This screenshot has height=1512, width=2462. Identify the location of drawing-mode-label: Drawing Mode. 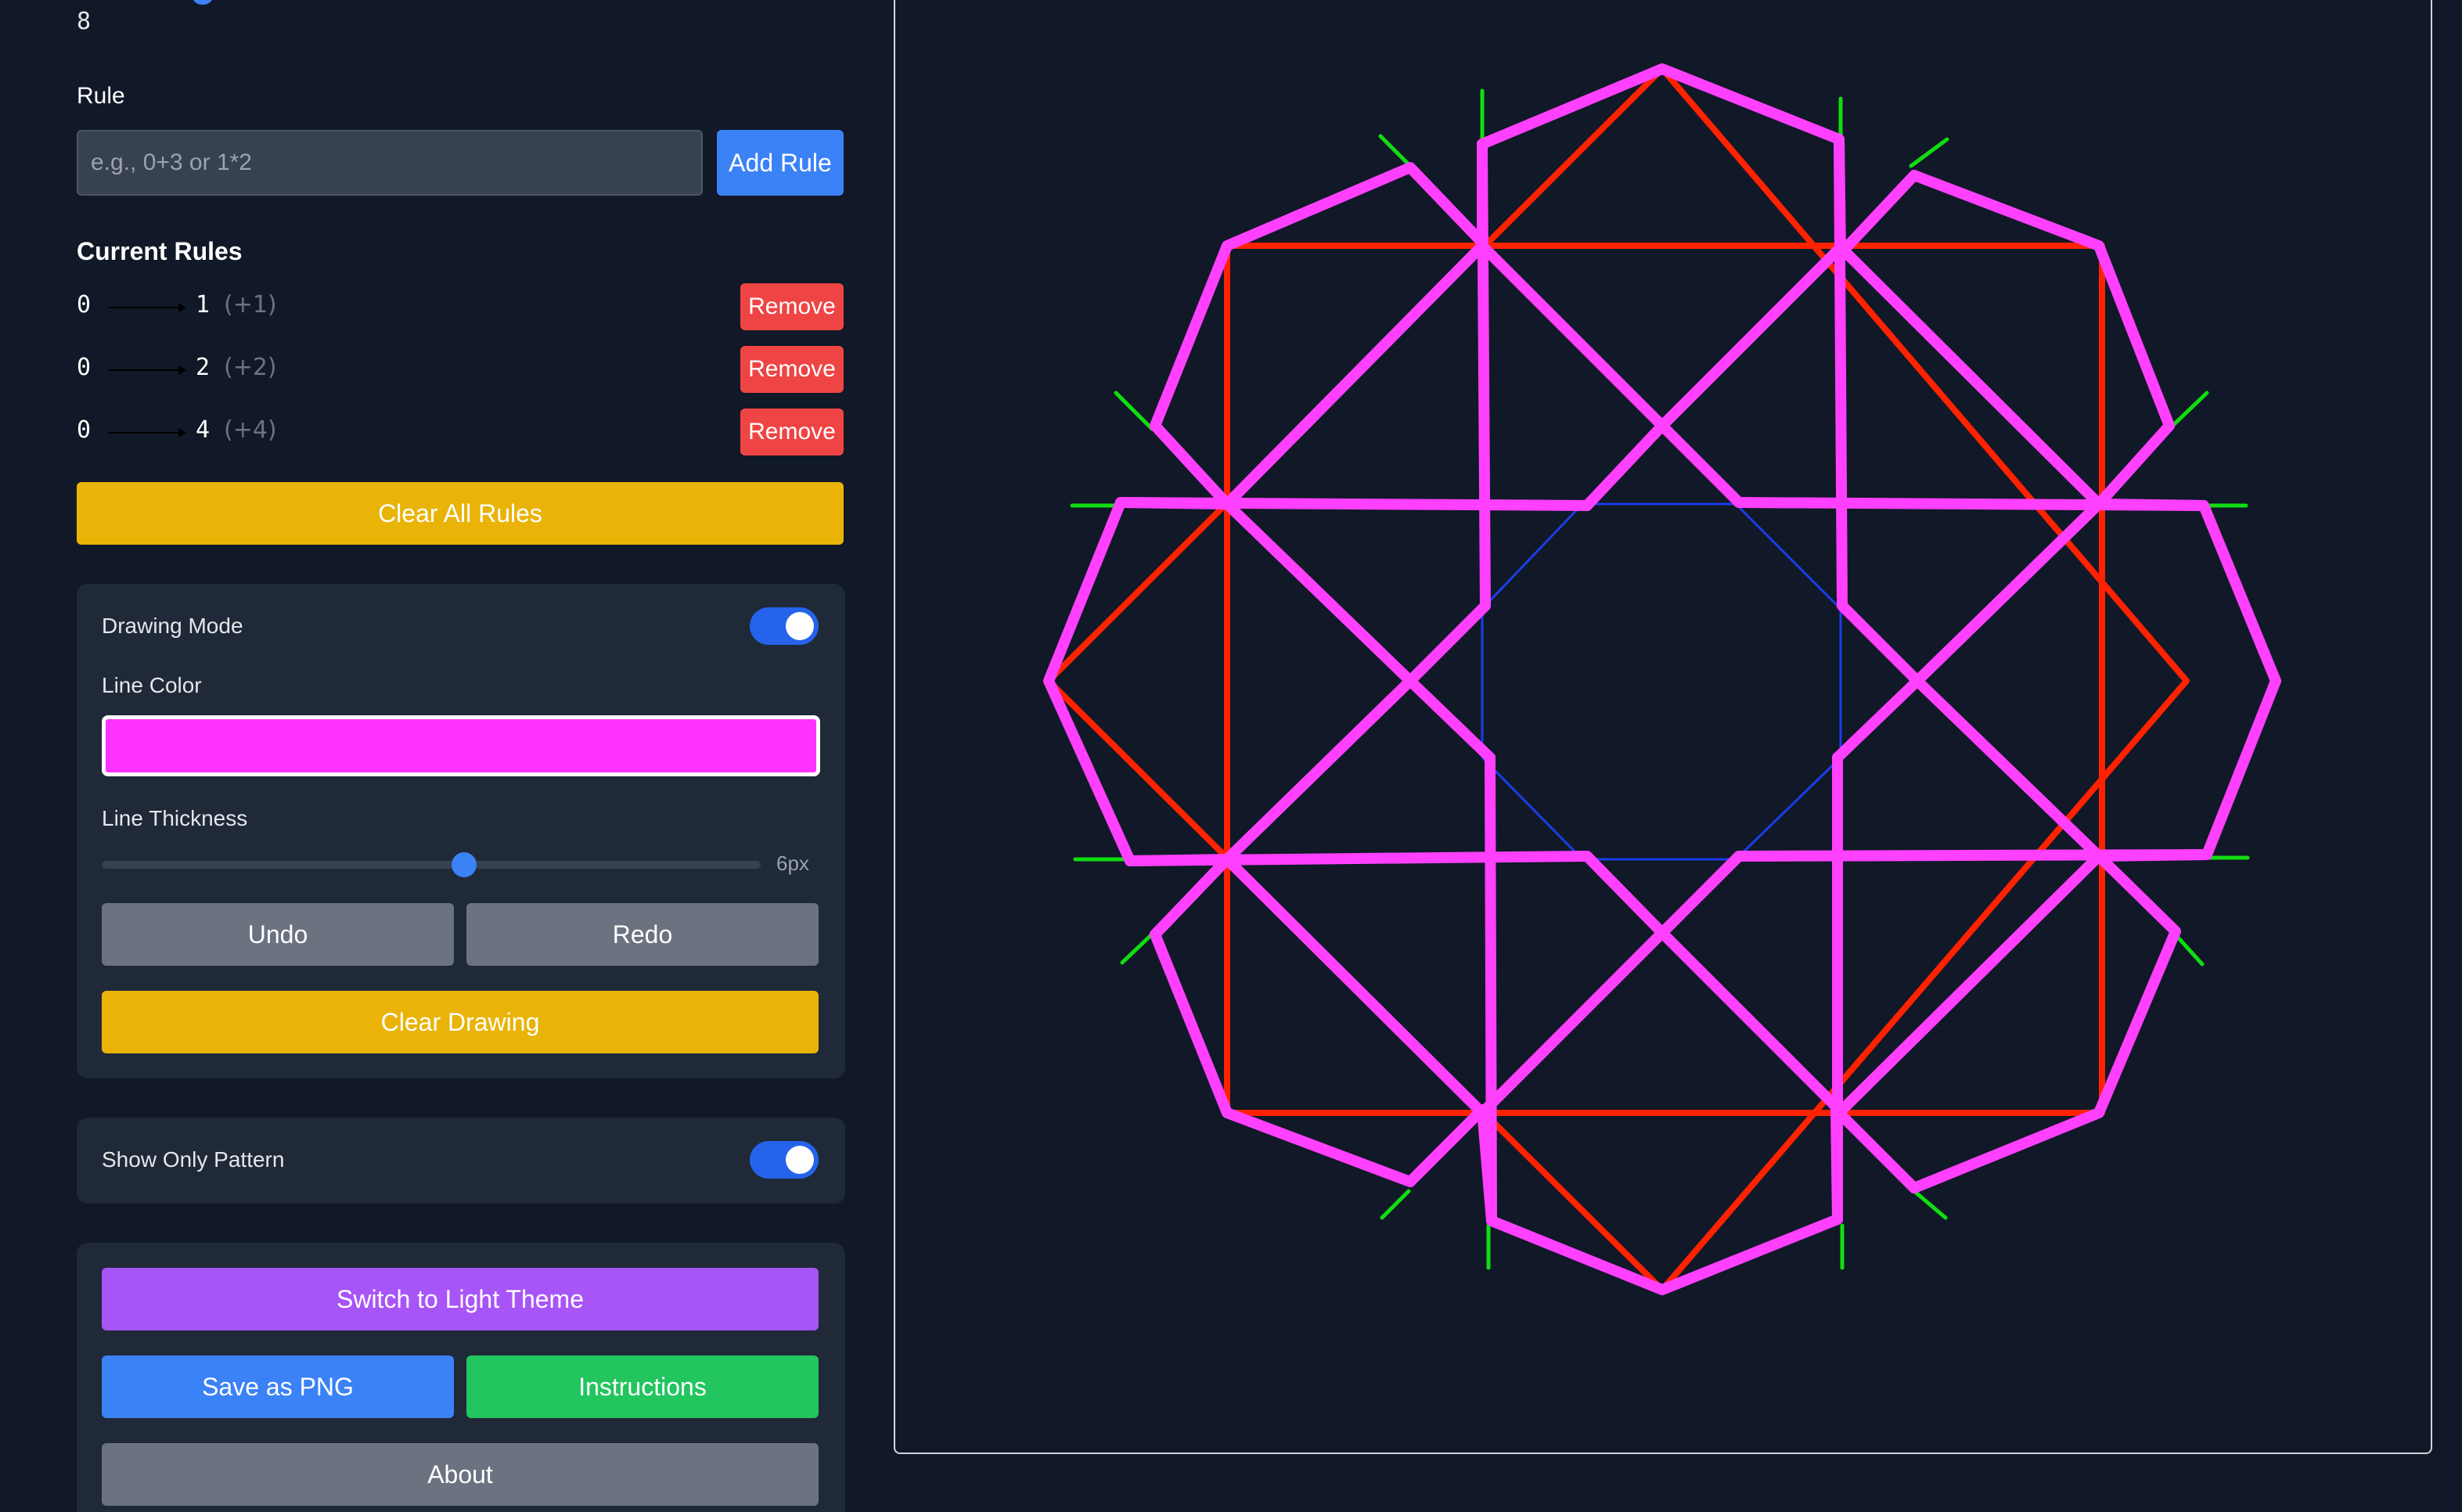
(172, 626).